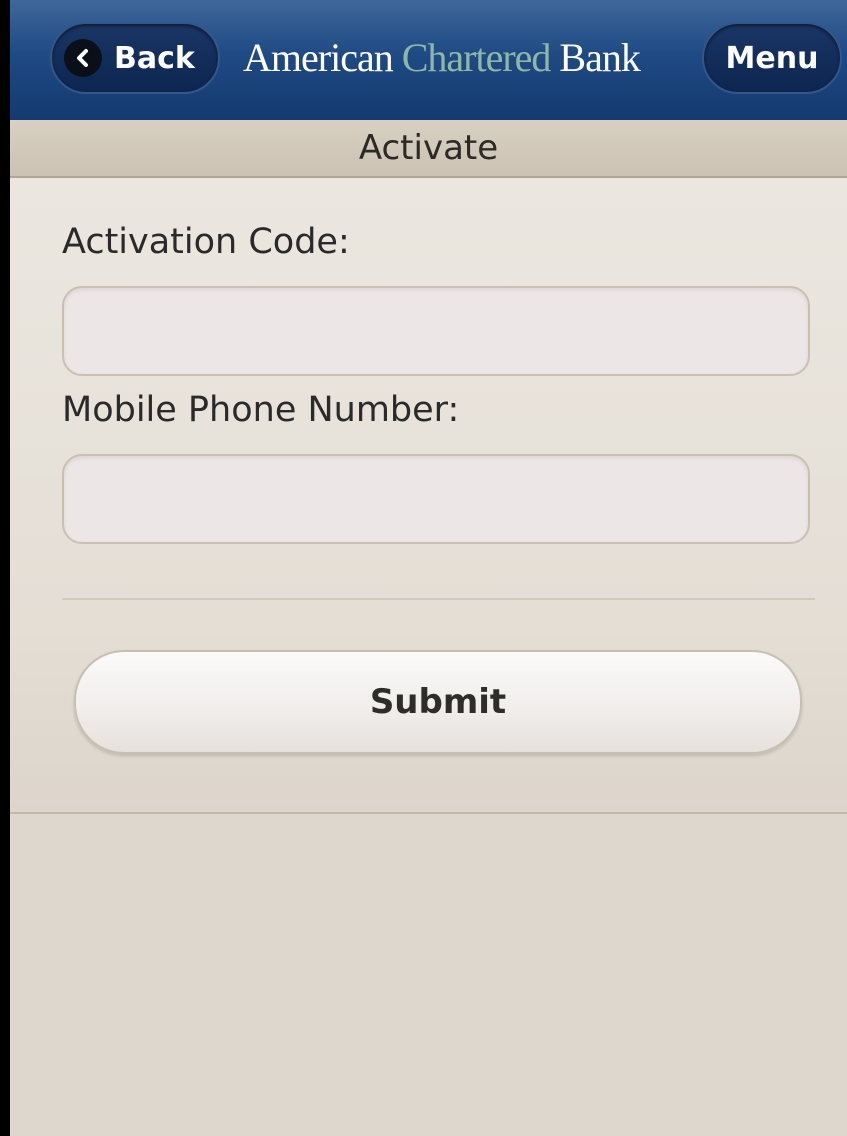 The width and height of the screenshot is (847, 1136). What do you see at coordinates (154, 58) in the screenshot?
I see `back-button-label: Back` at bounding box center [154, 58].